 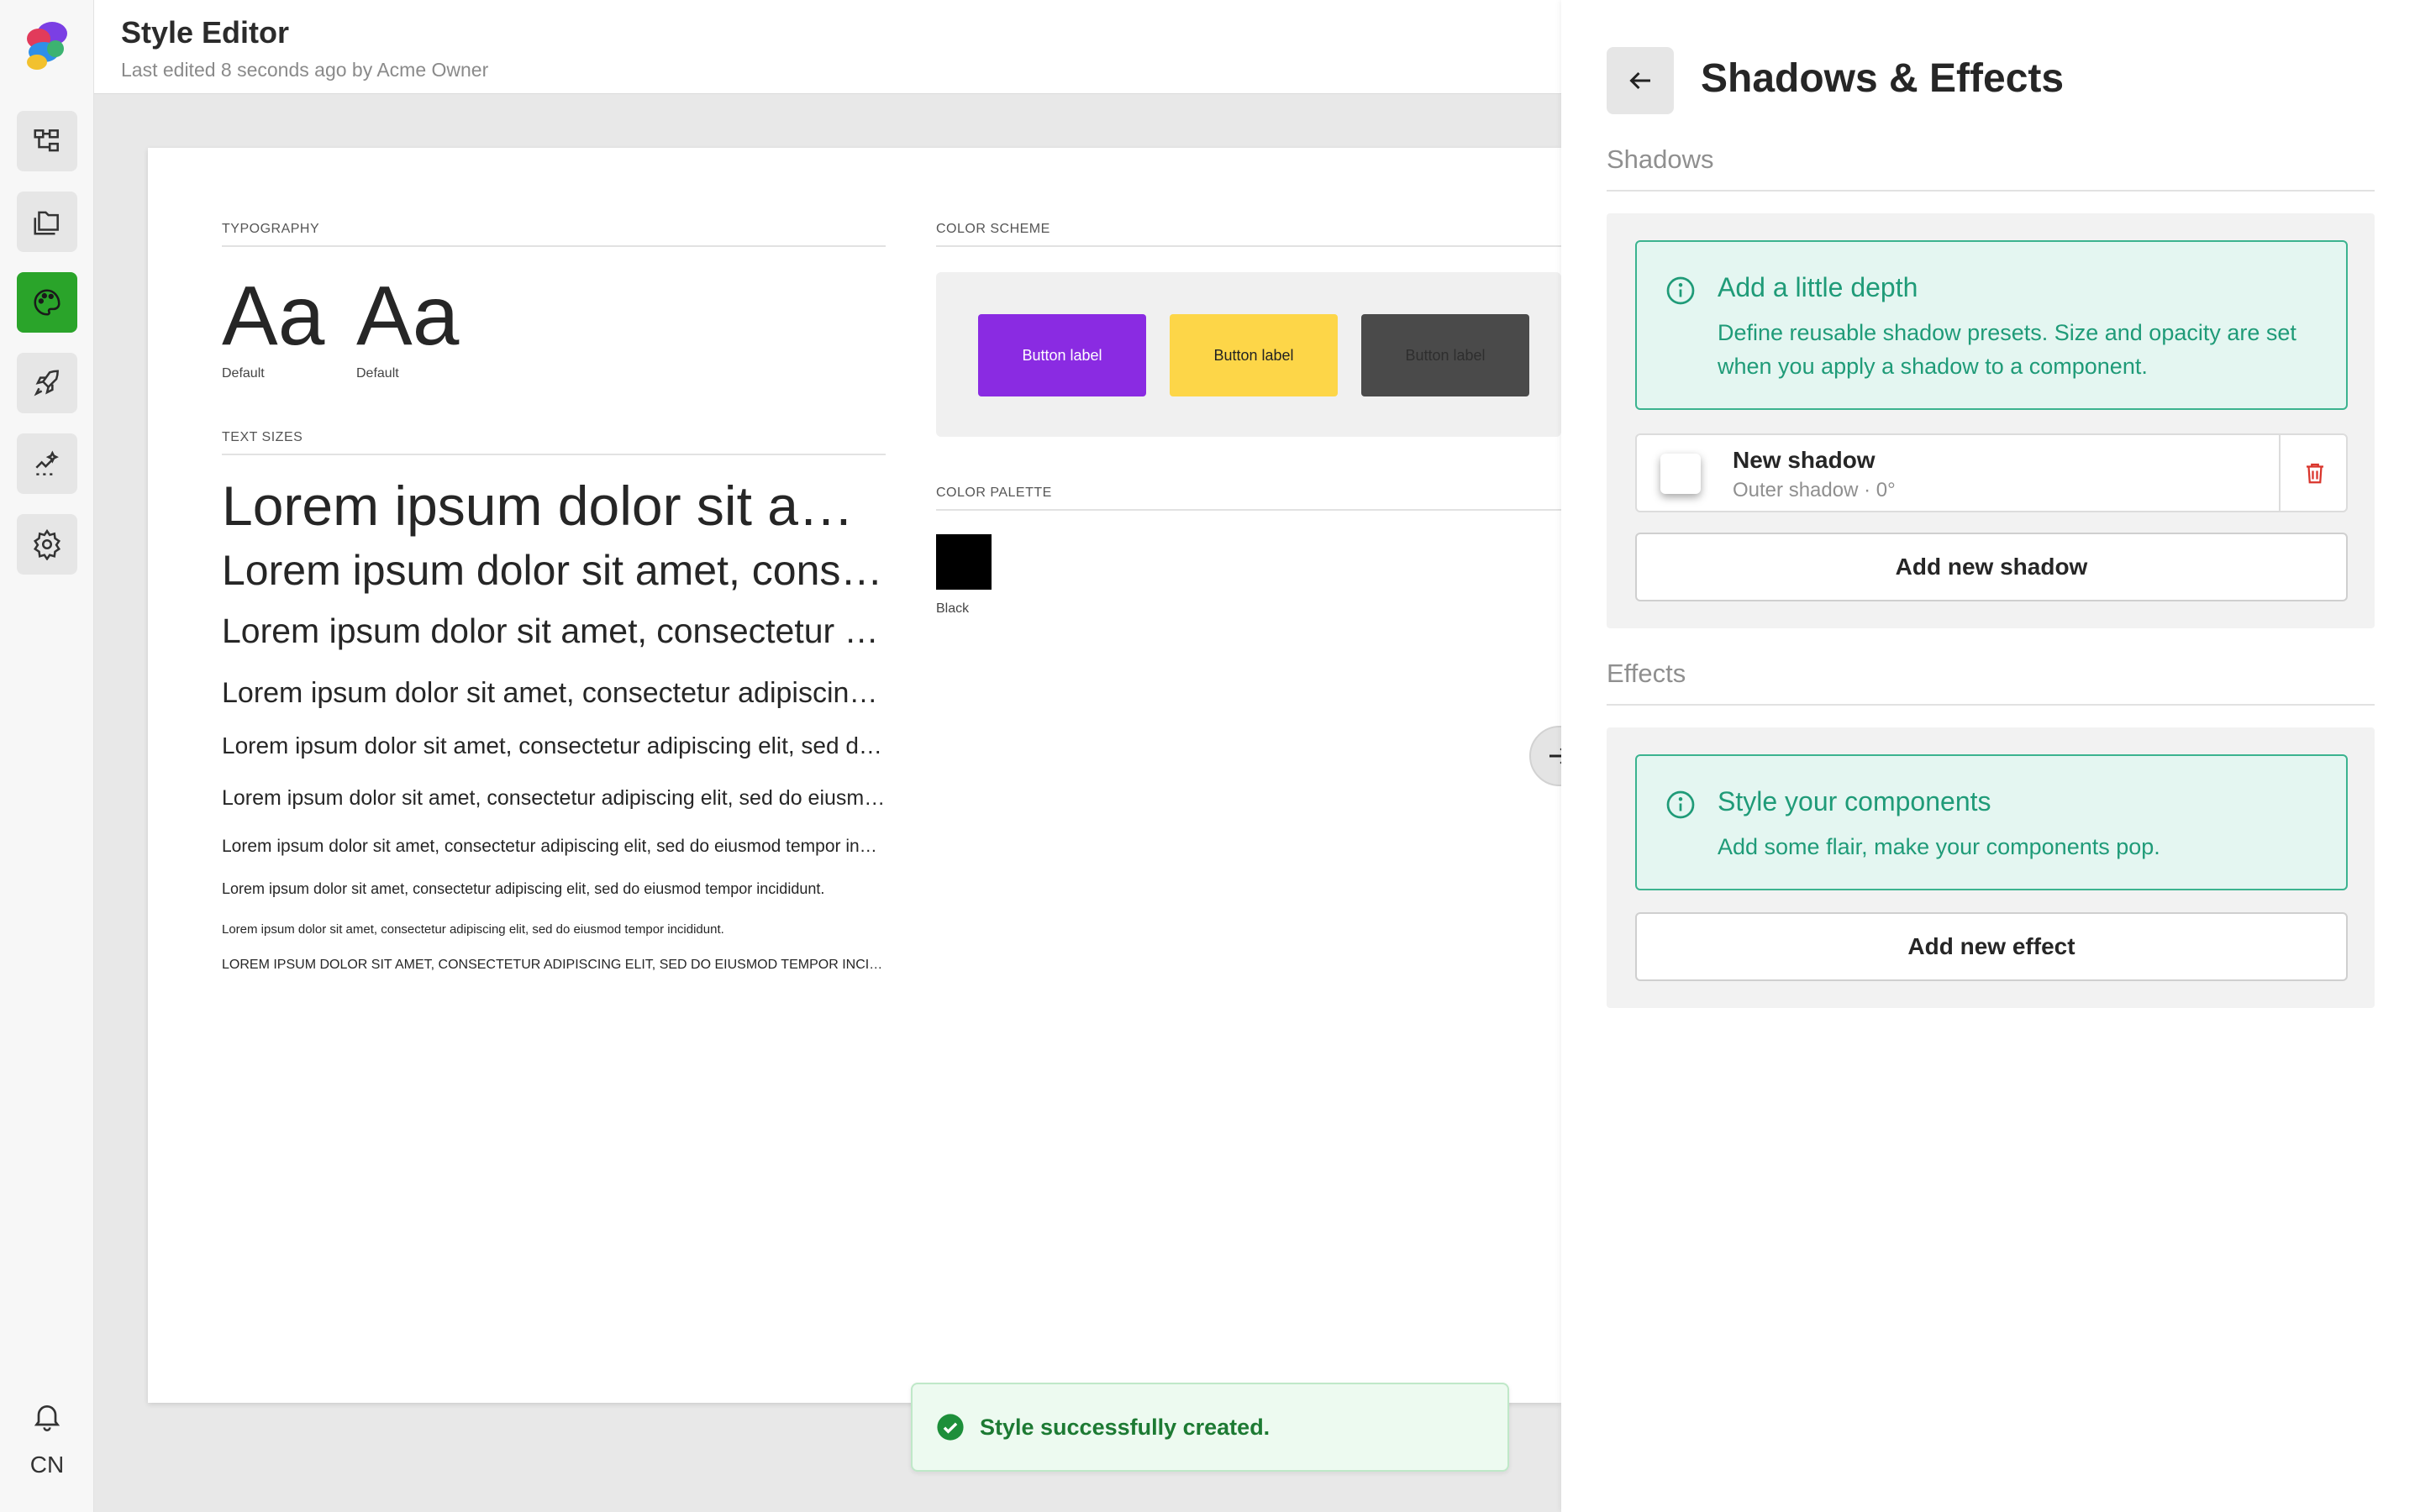 I want to click on folders-icon, so click(x=46, y=223).